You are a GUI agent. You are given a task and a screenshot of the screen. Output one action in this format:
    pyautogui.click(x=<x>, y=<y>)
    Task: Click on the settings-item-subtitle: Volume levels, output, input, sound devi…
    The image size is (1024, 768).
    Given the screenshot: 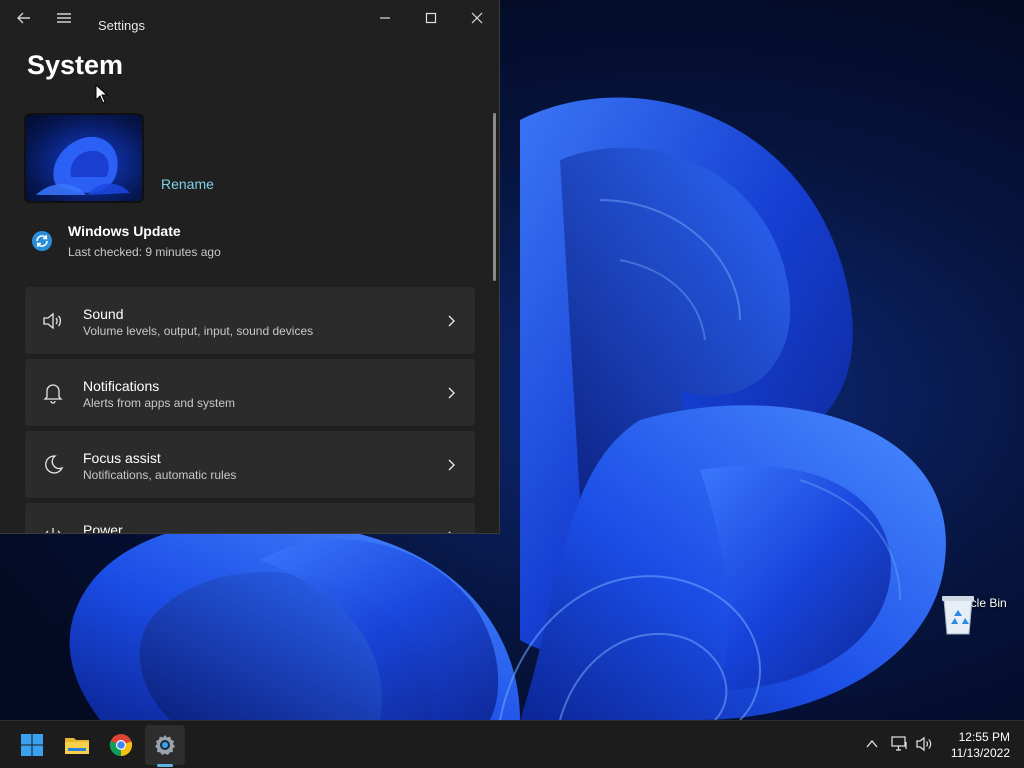 What is the action you would take?
    pyautogui.click(x=198, y=331)
    